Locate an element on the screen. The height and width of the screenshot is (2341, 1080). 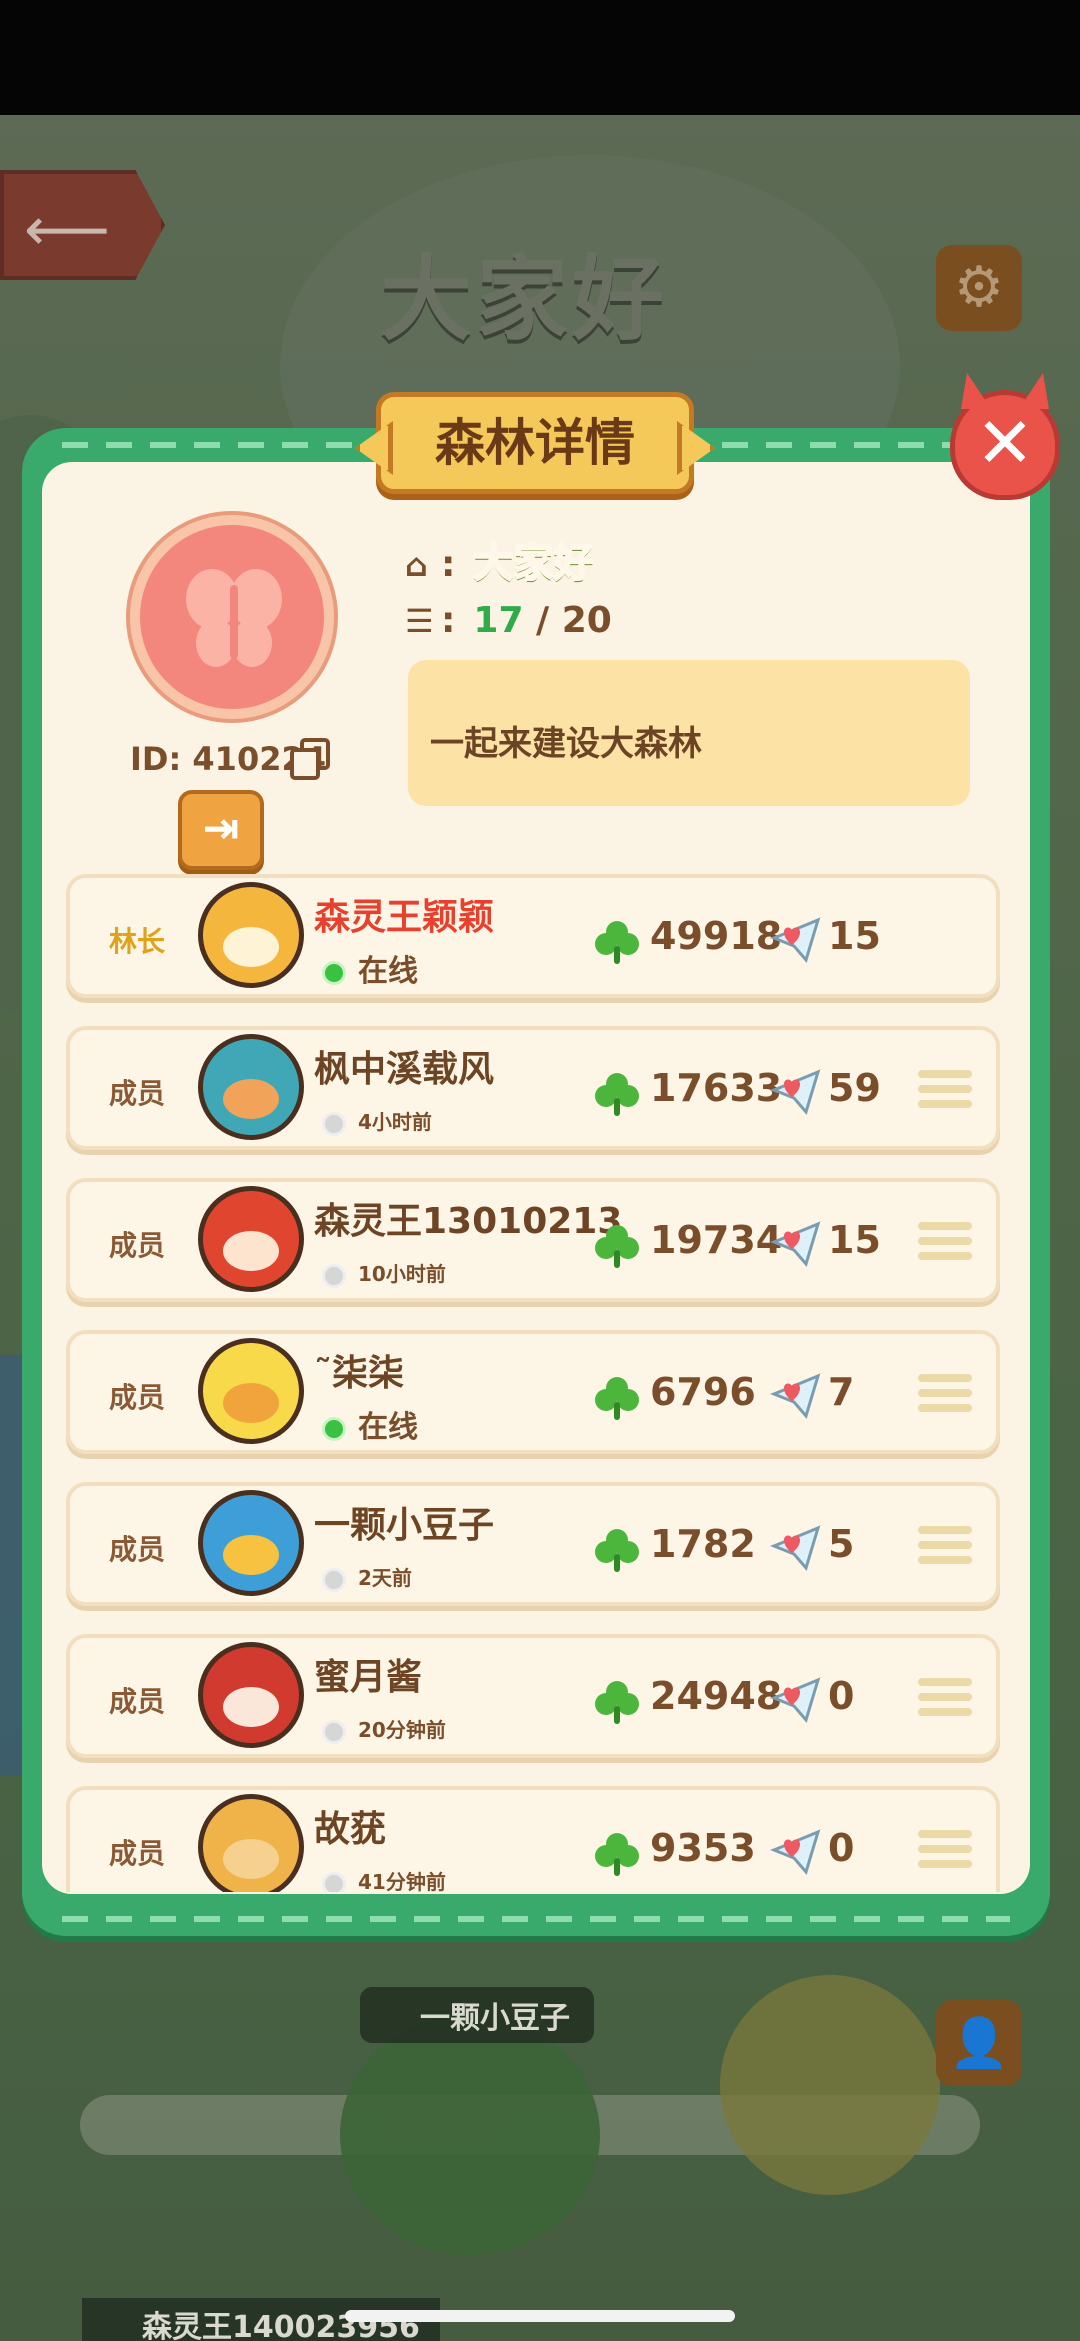
member-name: 蜜月酱 is located at coordinates (368, 1677).